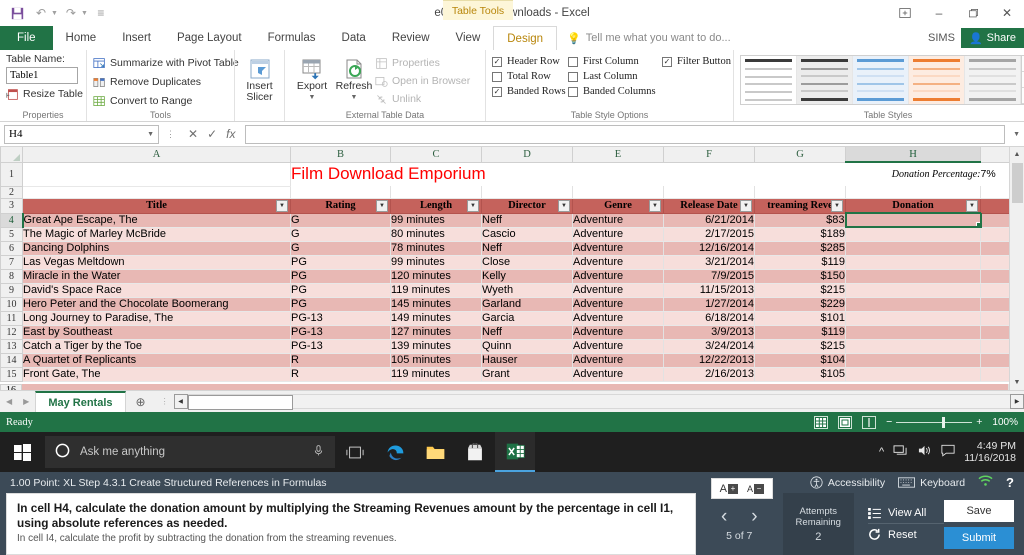  What do you see at coordinates (709, 304) in the screenshot?
I see `cell-release-date: 1/27/2014` at bounding box center [709, 304].